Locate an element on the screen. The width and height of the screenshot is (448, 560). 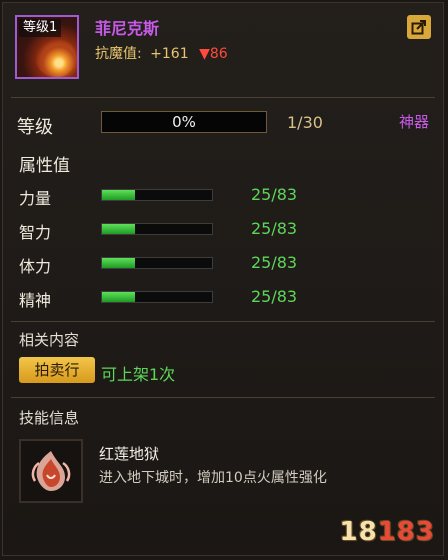
stat-value-vitality: 25/83 is located at coordinates (274, 262).